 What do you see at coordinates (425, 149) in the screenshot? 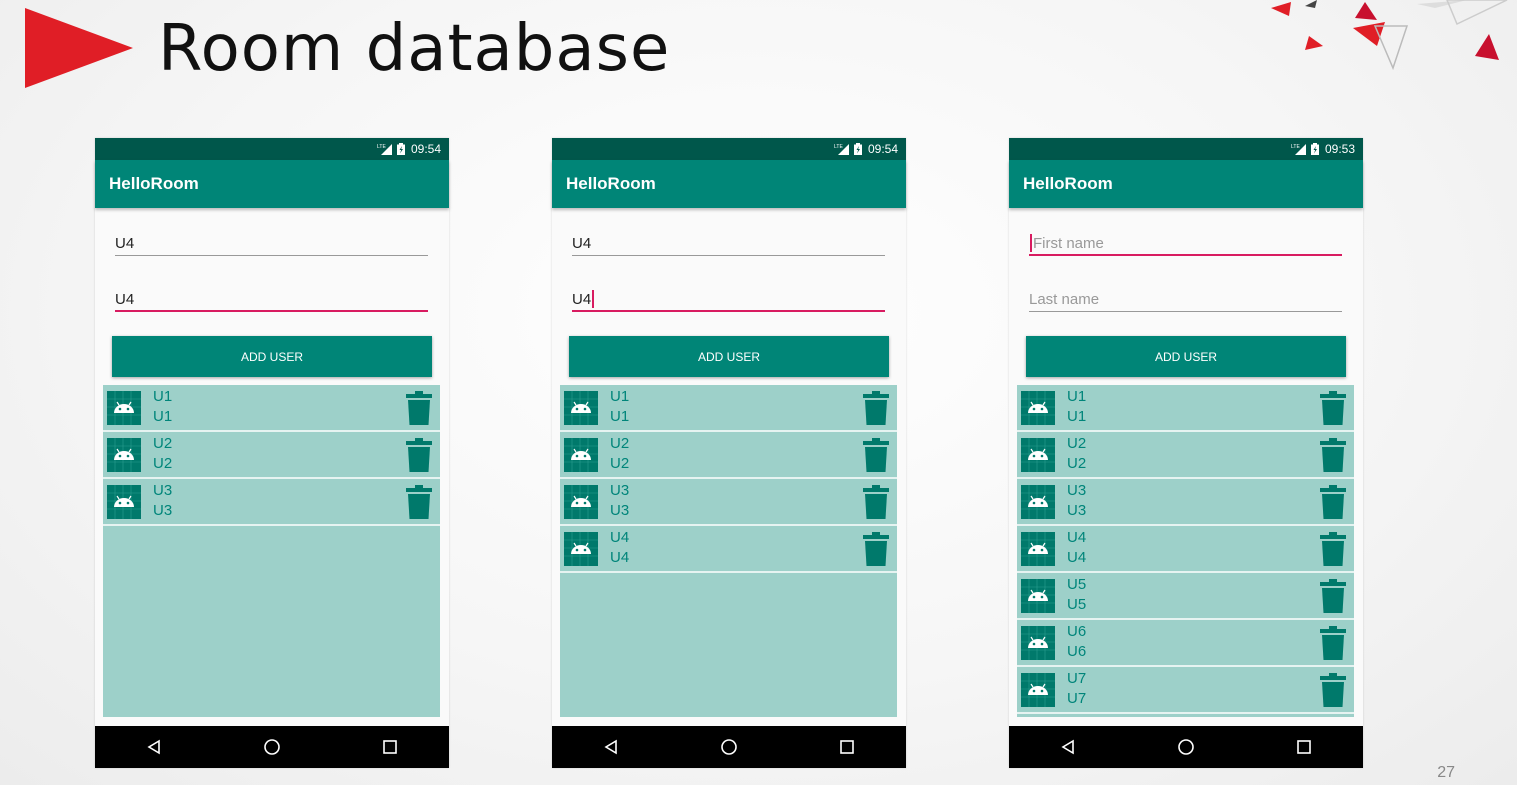
I see `status-time: 09:54` at bounding box center [425, 149].